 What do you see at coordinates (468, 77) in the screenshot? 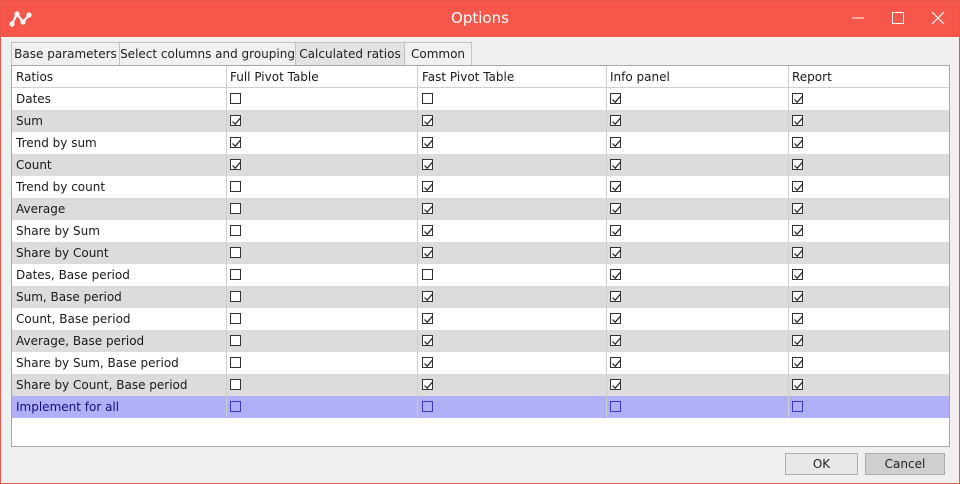
I see `column-header-fast-pivot-table: Fast Pivot Table` at bounding box center [468, 77].